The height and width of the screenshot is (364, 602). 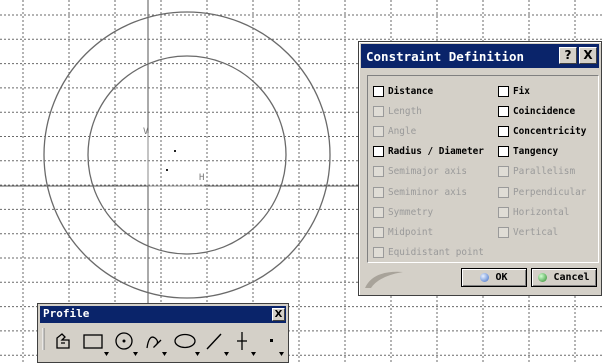 I want to click on option-left-2: Angle, so click(x=394, y=131).